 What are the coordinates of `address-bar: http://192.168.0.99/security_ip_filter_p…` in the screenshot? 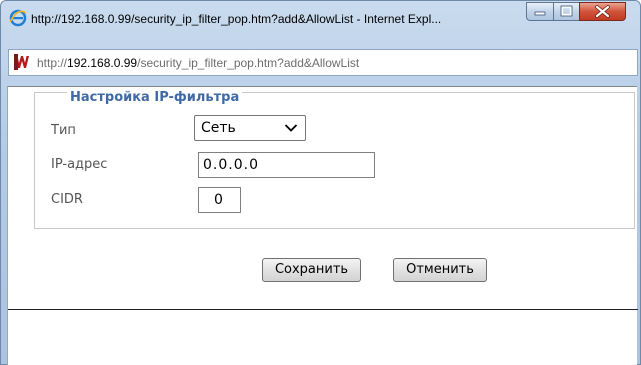 It's located at (323, 62).